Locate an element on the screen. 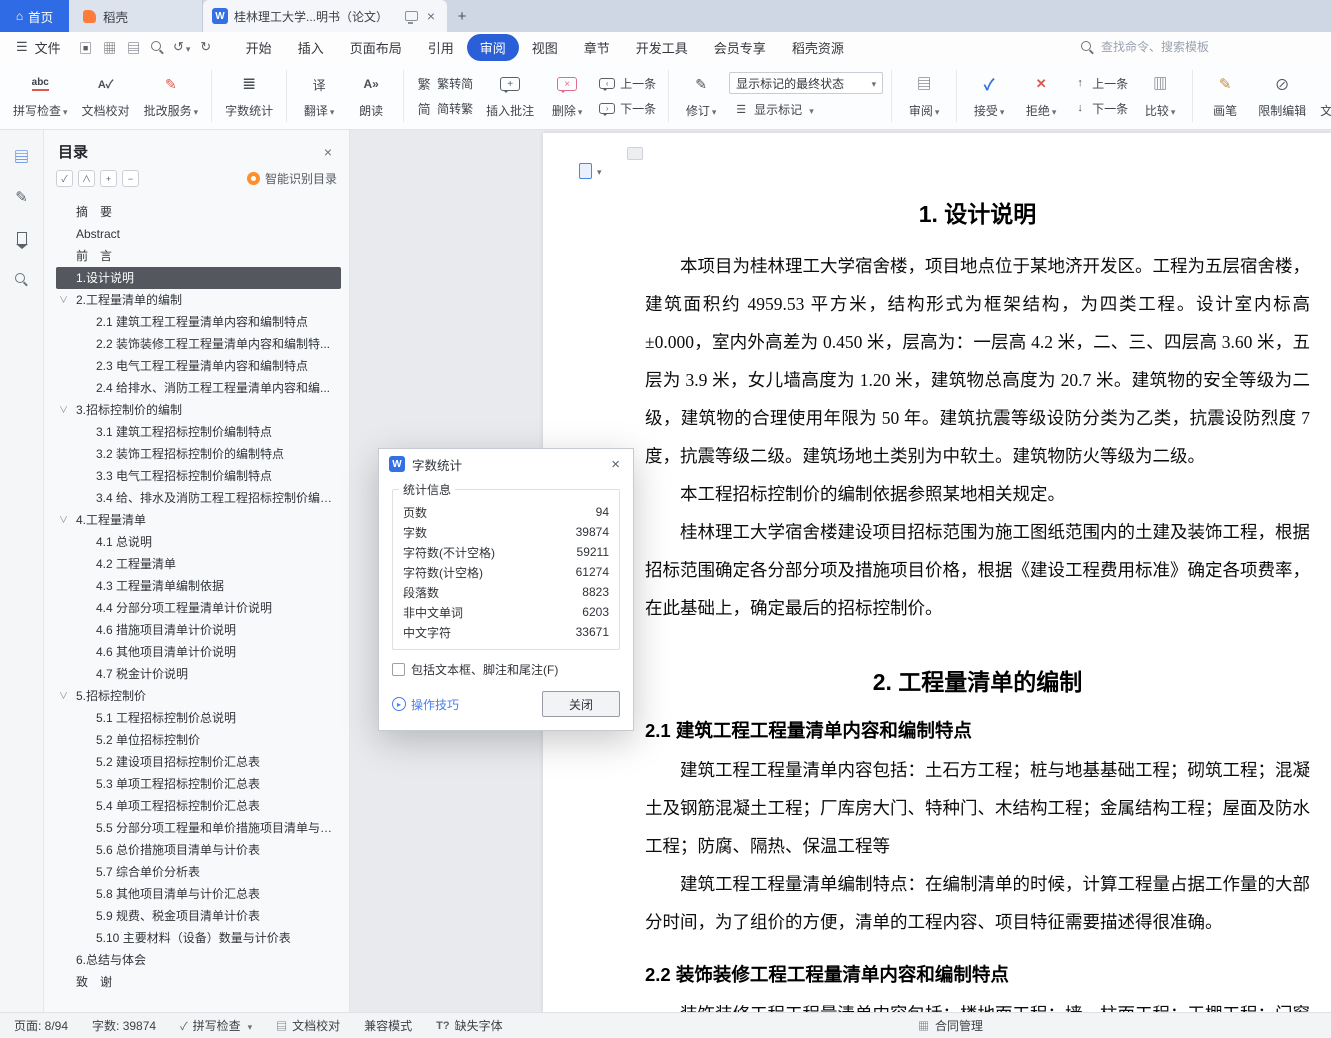 Image resolution: width=1331 pixels, height=1038 pixels. new-tab-button: + is located at coordinates (462, 16).